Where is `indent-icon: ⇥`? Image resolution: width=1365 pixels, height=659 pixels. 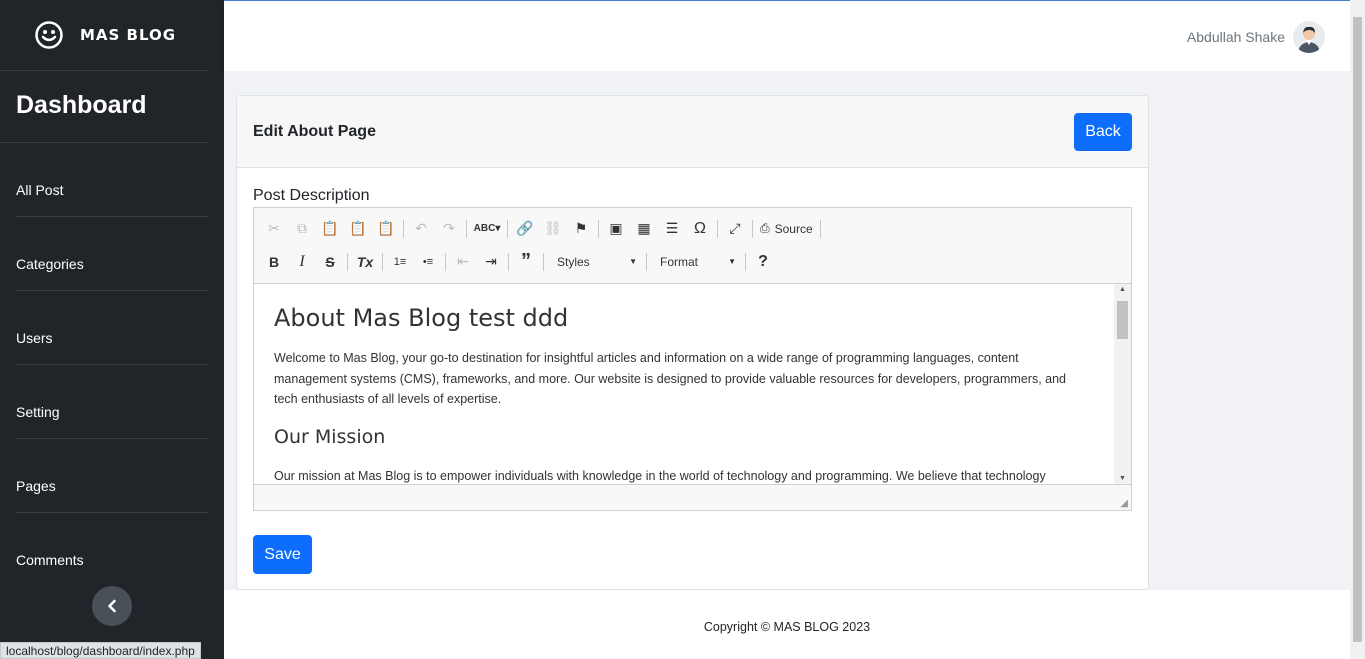 indent-icon: ⇥ is located at coordinates (491, 262).